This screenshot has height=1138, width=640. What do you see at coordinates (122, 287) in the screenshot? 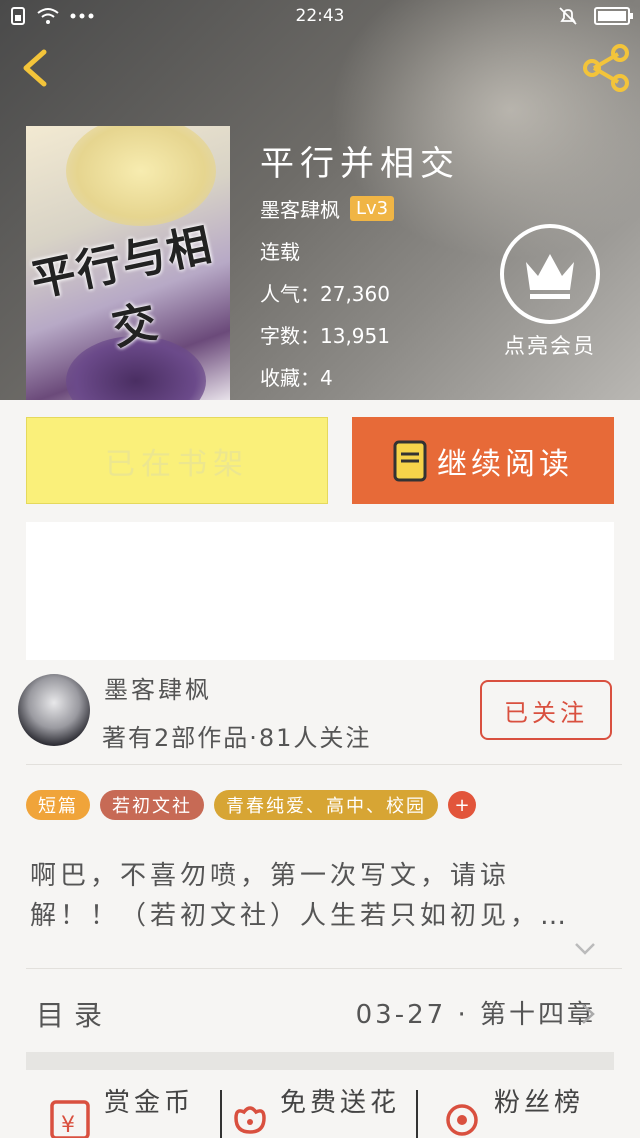
I see `cover-title: 平行与相交` at bounding box center [122, 287].